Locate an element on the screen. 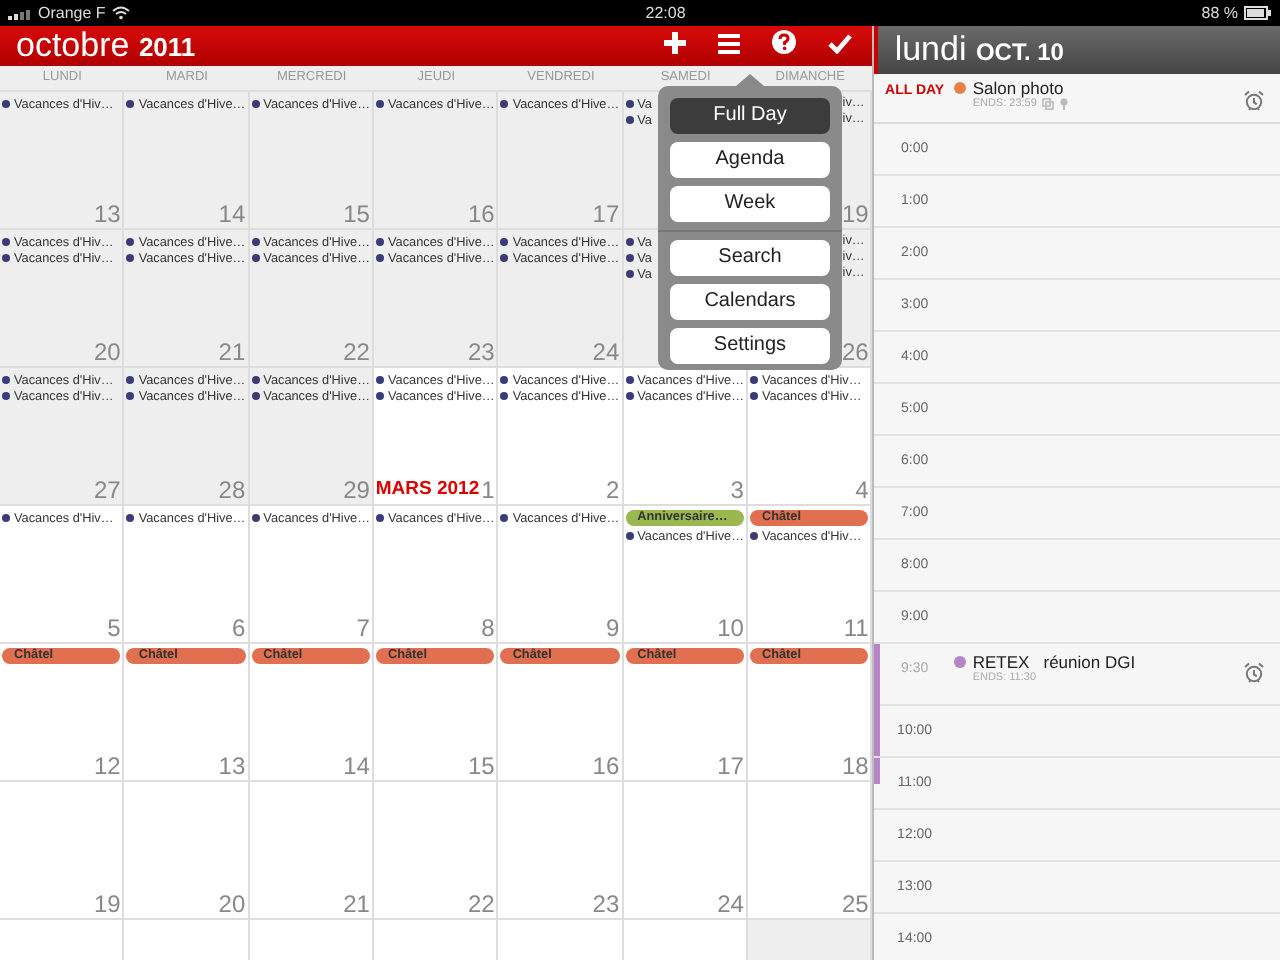 This screenshot has width=1280, height=960. month-label: MARS 2012 is located at coordinates (427, 490).